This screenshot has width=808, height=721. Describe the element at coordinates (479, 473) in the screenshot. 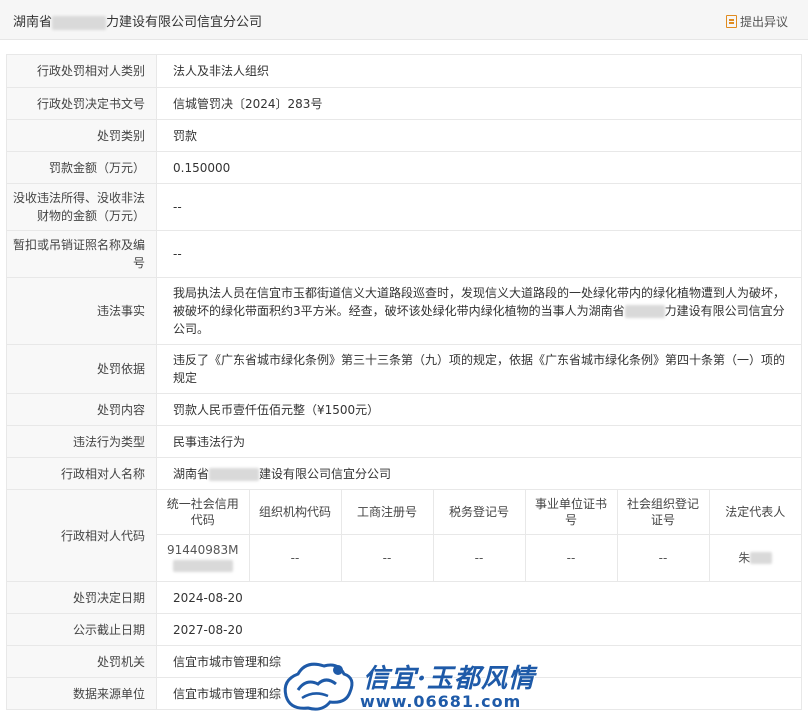

I see `field-value: 湖南省 建设有限公司信宜分公司` at that location.